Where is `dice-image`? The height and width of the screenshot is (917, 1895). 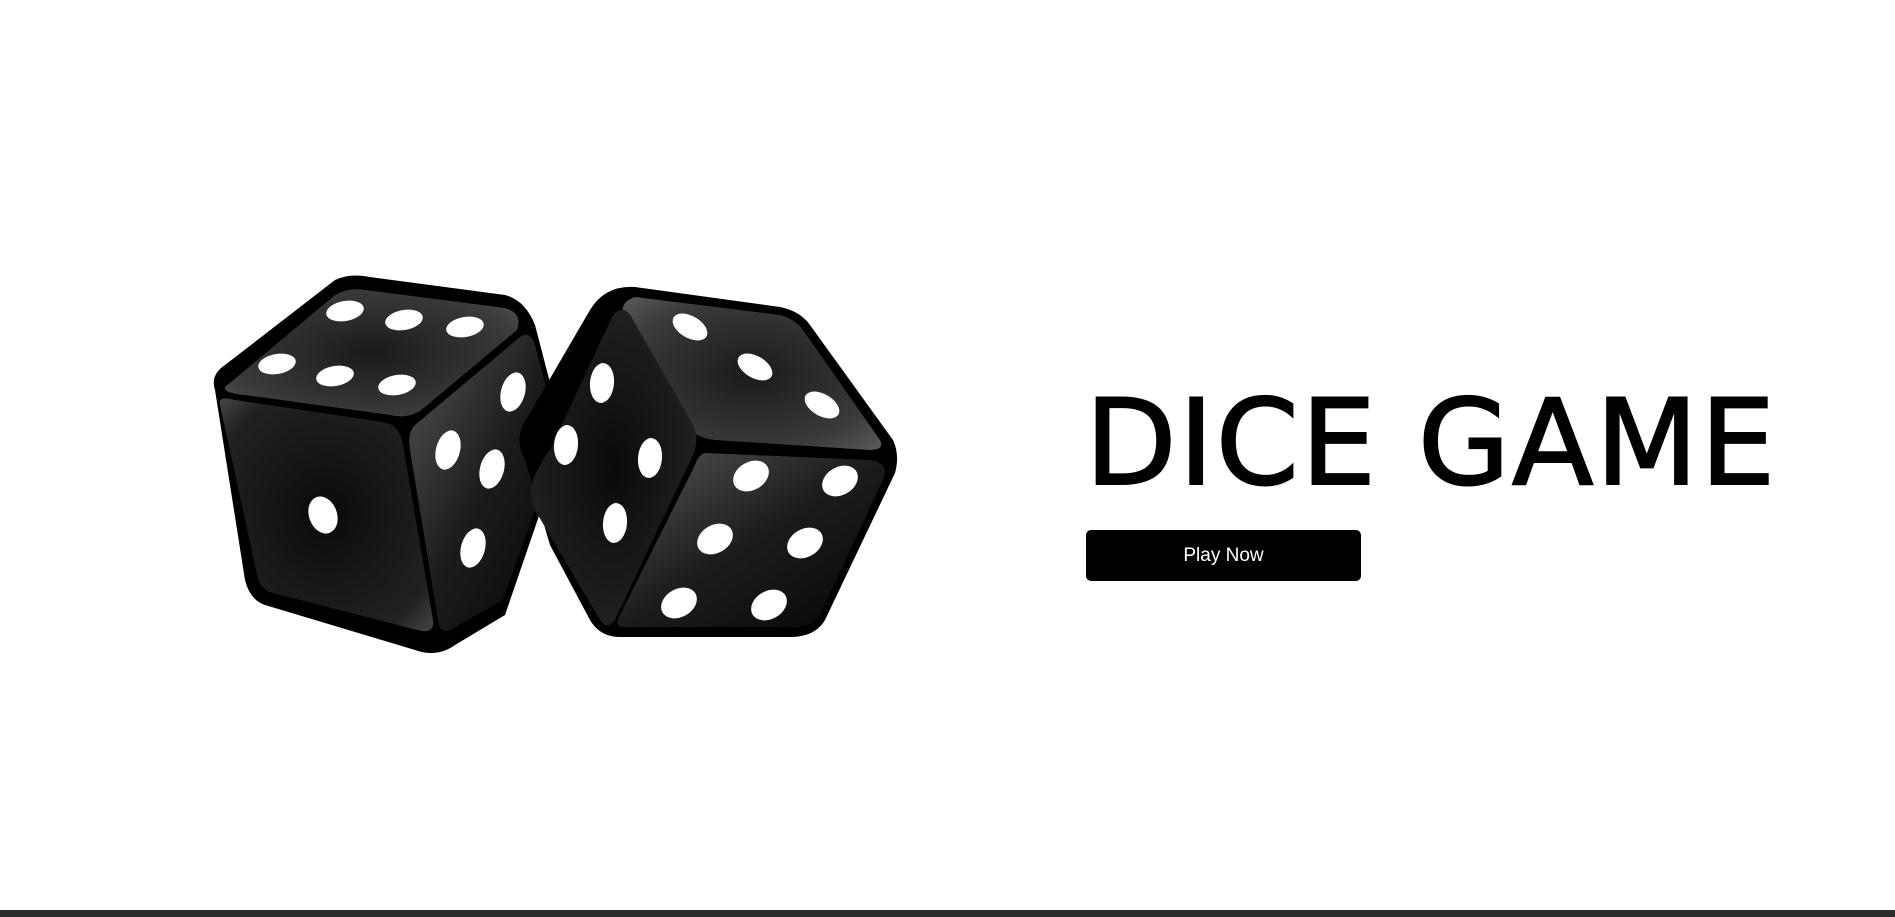 dice-image is located at coordinates (555, 464).